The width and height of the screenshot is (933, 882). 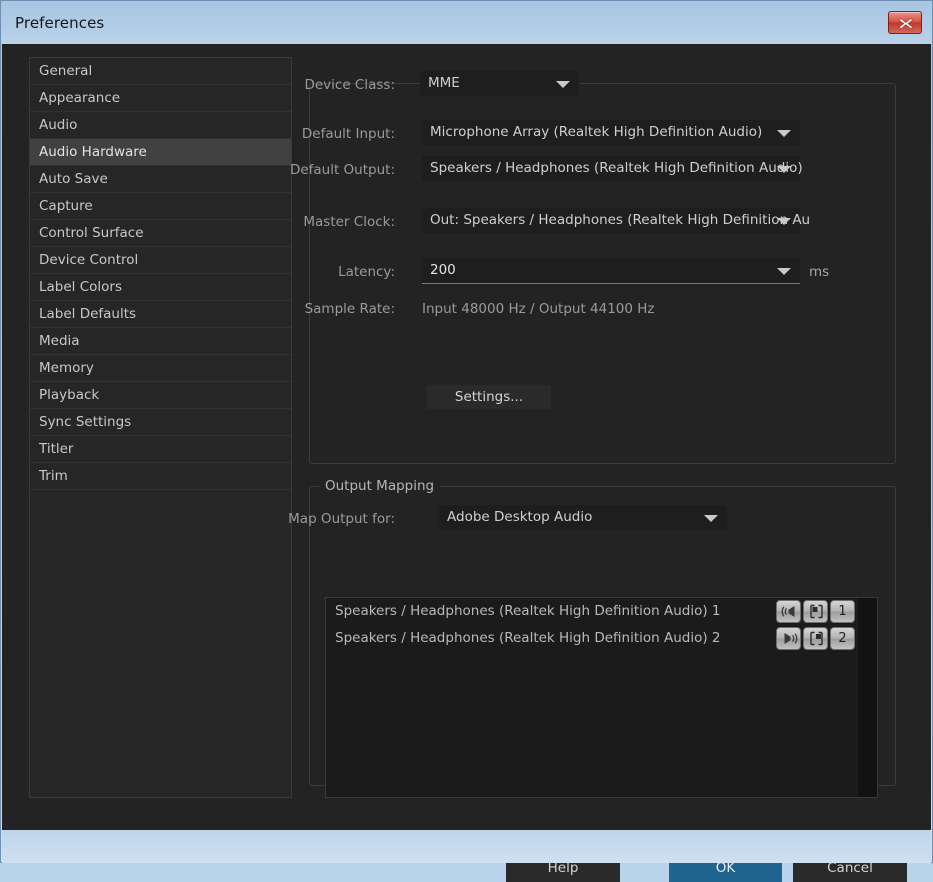 I want to click on device-class-label: Device Class:, so click(x=349, y=85).